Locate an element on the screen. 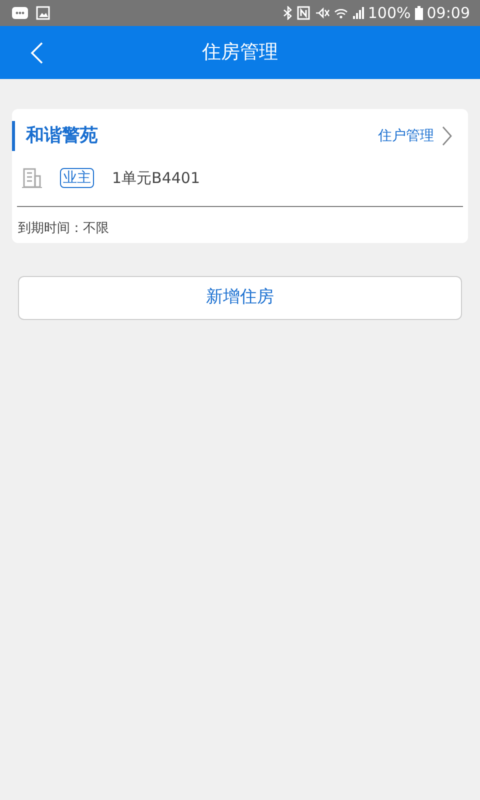 The height and width of the screenshot is (800, 480). battery-level: 100% is located at coordinates (389, 13).